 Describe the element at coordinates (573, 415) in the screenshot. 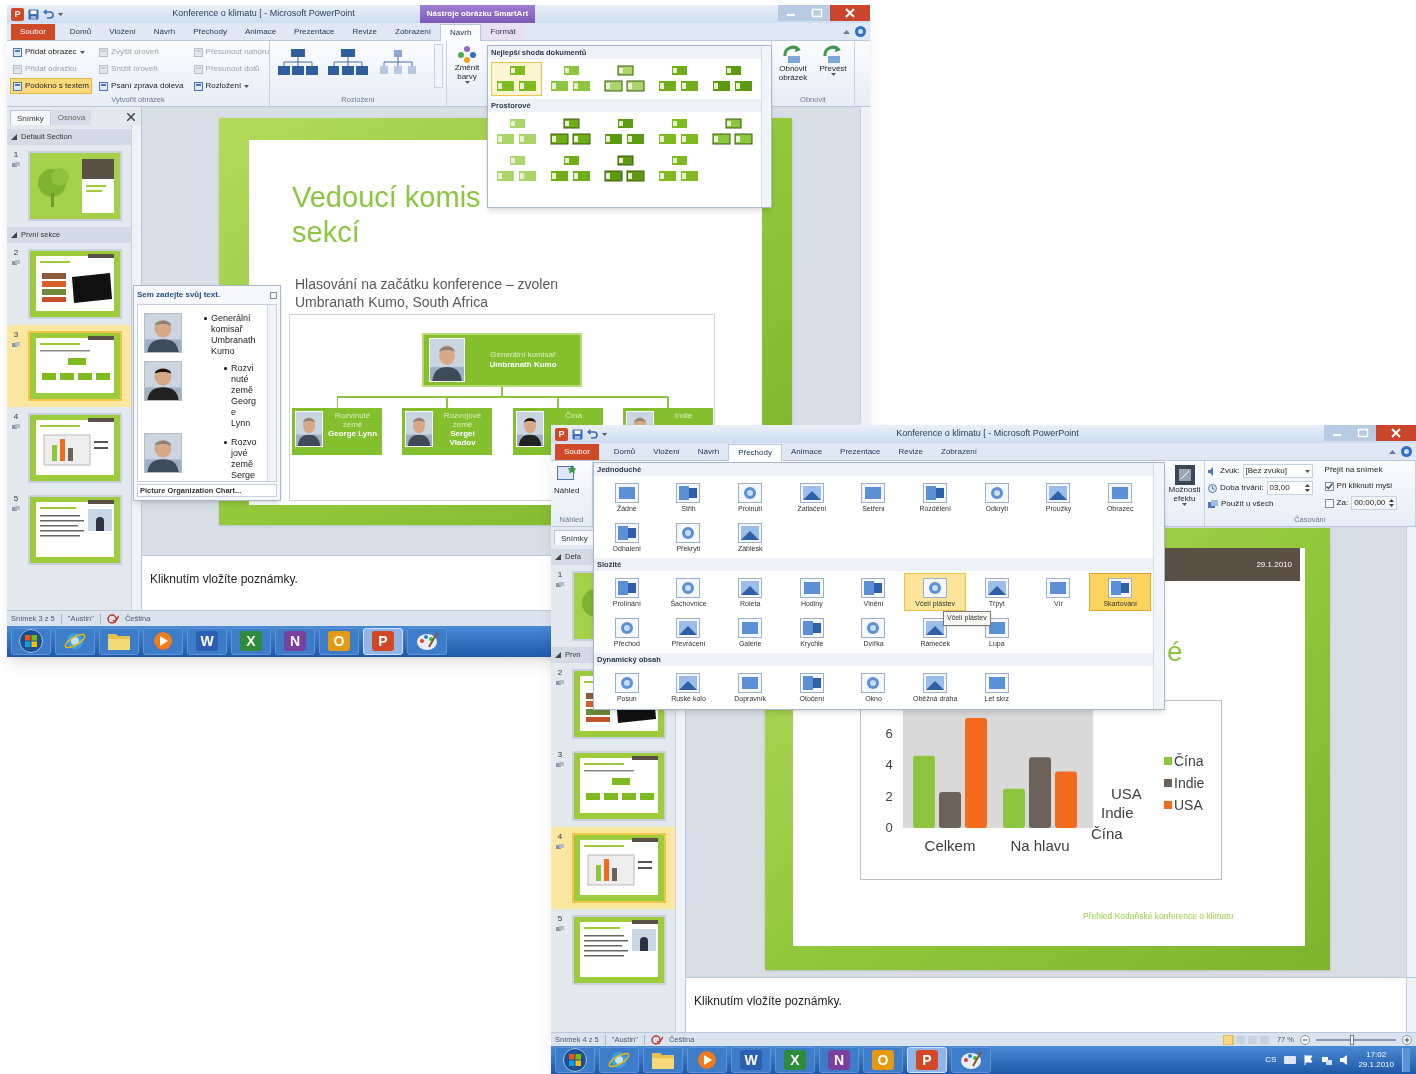

I see `node-role: Čína` at that location.